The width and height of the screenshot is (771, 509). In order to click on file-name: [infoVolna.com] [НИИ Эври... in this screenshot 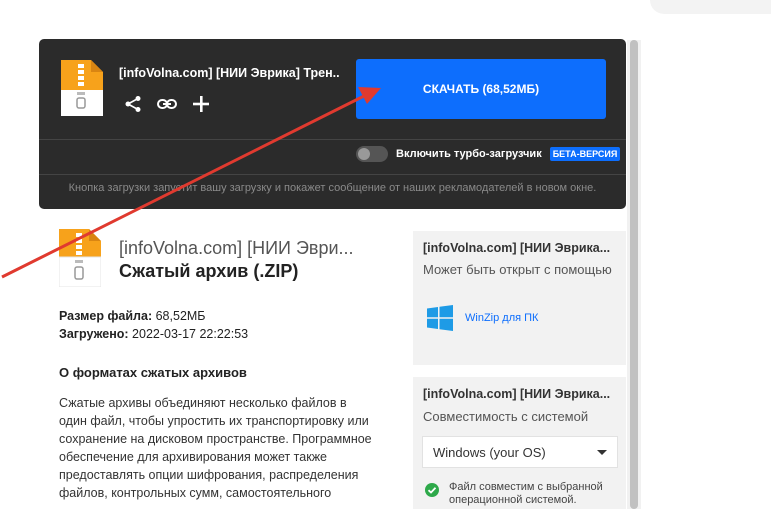, I will do `click(236, 248)`.